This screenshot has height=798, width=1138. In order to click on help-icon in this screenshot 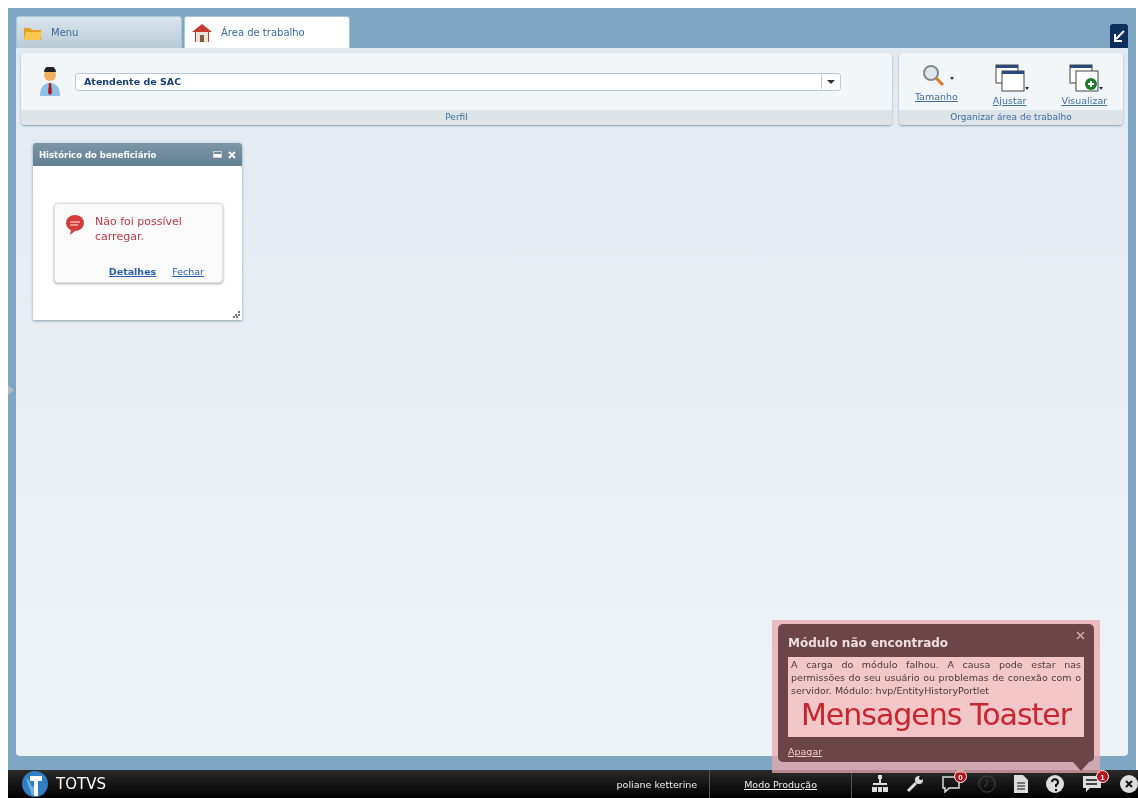, I will do `click(1055, 784)`.